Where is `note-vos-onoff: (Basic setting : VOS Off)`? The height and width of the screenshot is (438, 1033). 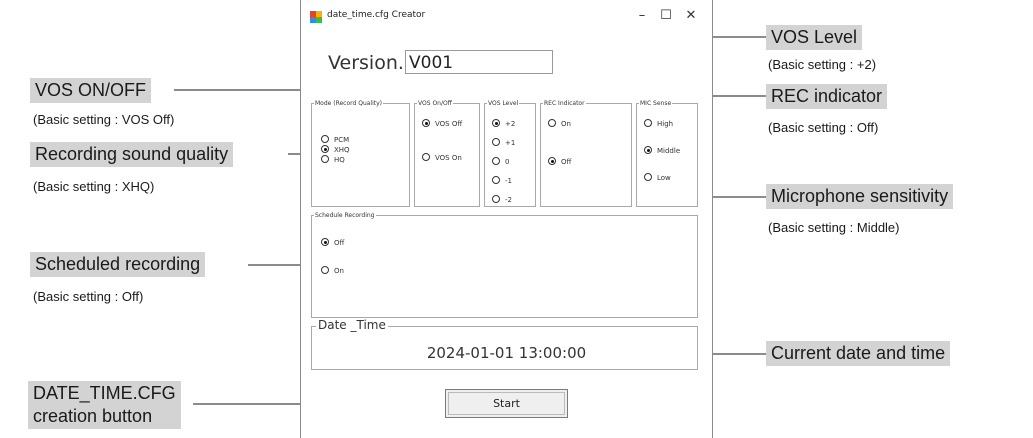 note-vos-onoff: (Basic setting : VOS Off) is located at coordinates (104, 119).